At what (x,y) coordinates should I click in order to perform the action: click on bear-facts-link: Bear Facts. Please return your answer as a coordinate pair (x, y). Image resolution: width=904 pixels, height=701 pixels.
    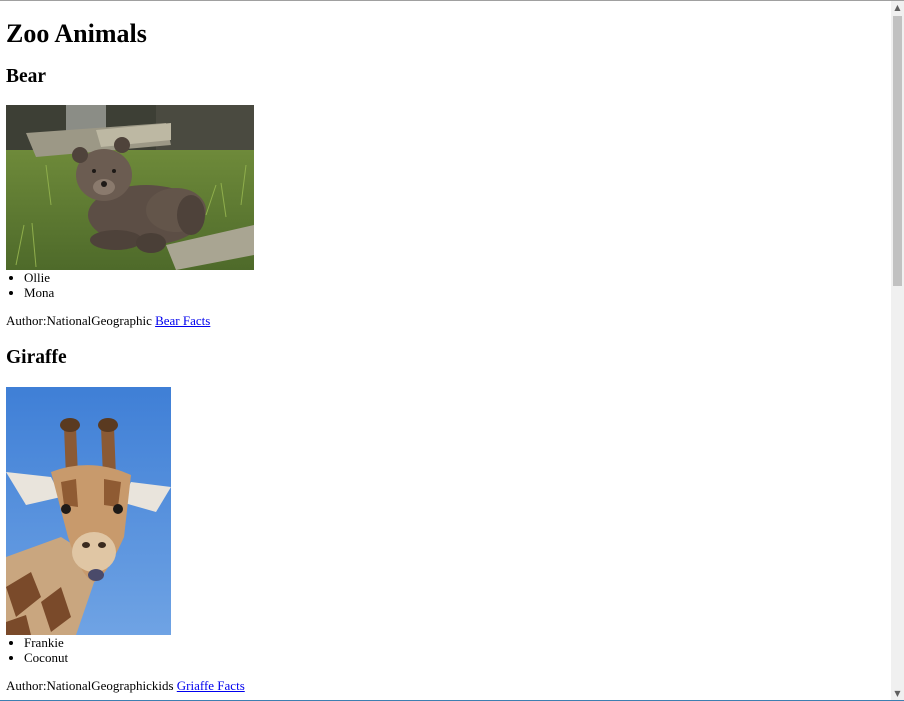
    Looking at the image, I should click on (182, 320).